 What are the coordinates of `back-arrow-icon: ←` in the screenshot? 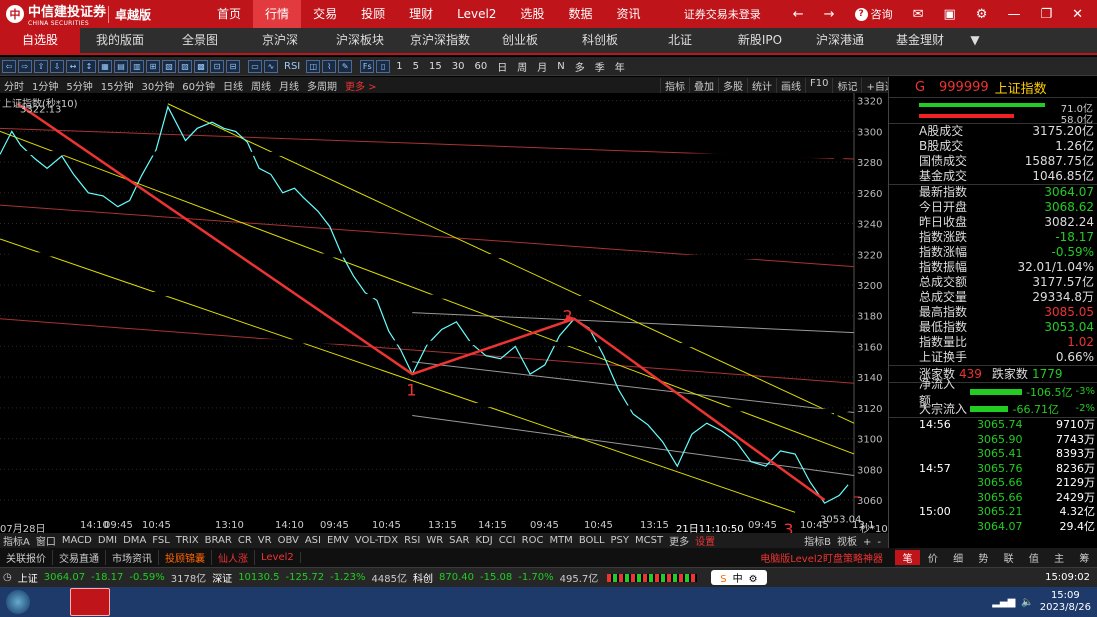 It's located at (798, 14).